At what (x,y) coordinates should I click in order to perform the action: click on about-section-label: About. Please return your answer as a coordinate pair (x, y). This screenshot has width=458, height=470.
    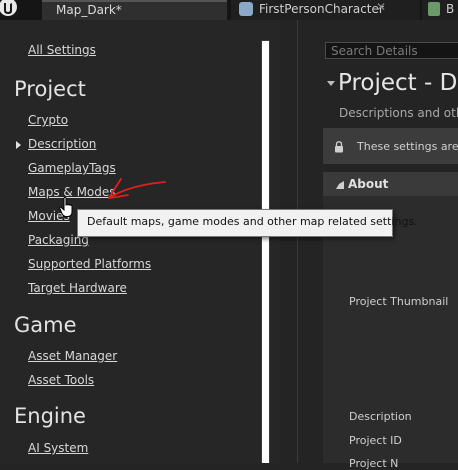
    Looking at the image, I should click on (368, 184).